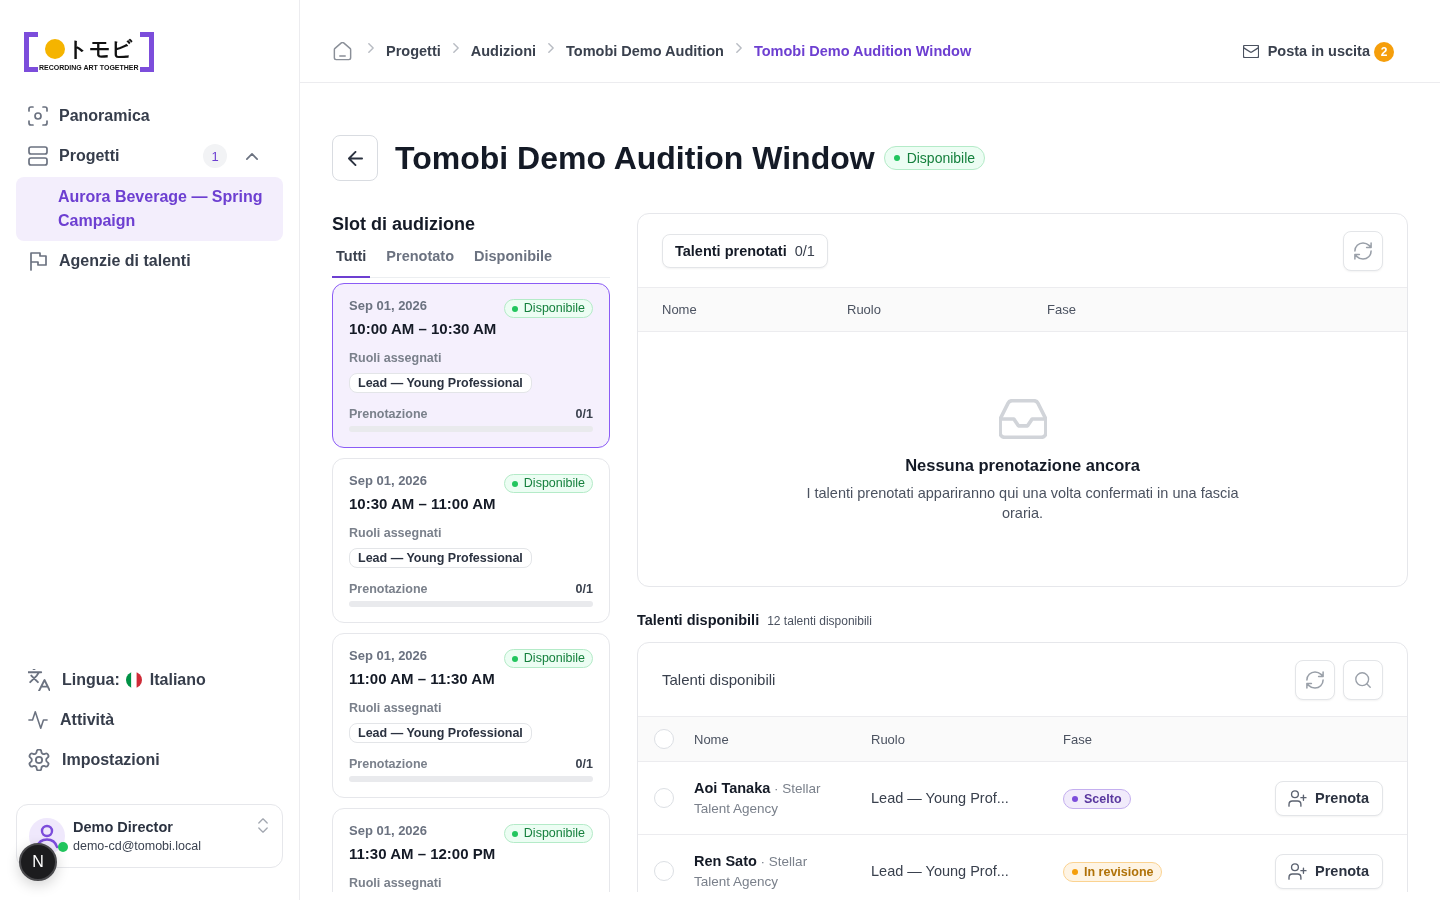 This screenshot has width=1440, height=900. What do you see at coordinates (1119, 871) in the screenshot?
I see `phase-label: In revisione` at bounding box center [1119, 871].